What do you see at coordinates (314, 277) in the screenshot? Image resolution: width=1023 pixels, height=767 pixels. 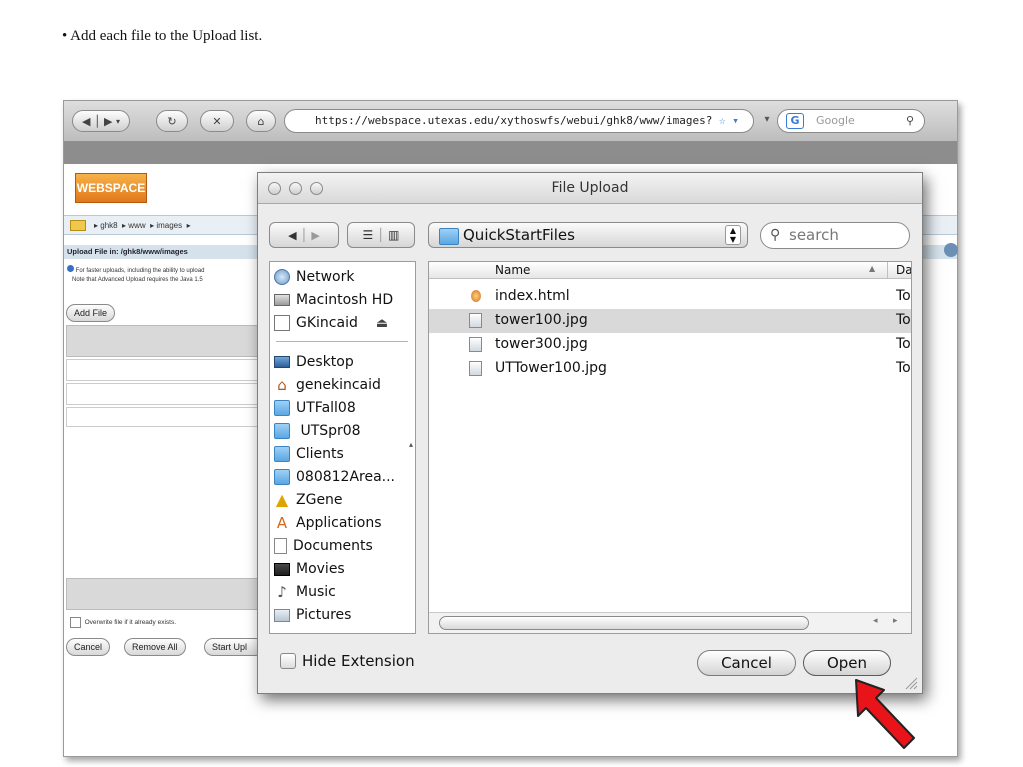 I see `sidebar-item-network: Network` at bounding box center [314, 277].